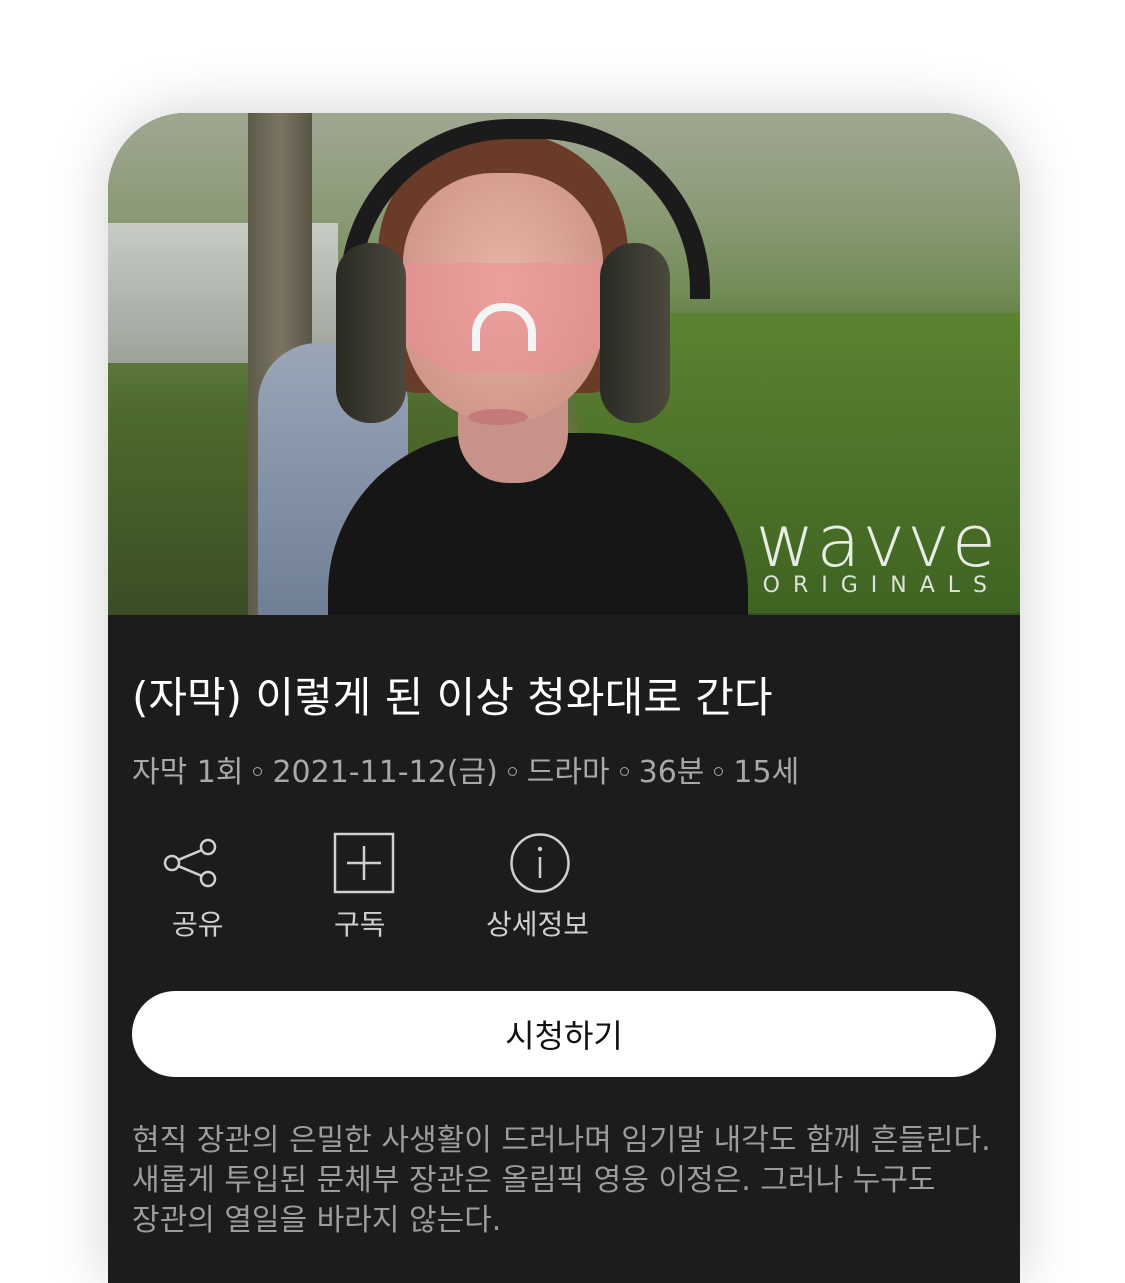 Image resolution: width=1125 pixels, height=1283 pixels. Describe the element at coordinates (568, 772) in the screenshot. I see `meta-genre: 드라마` at that location.